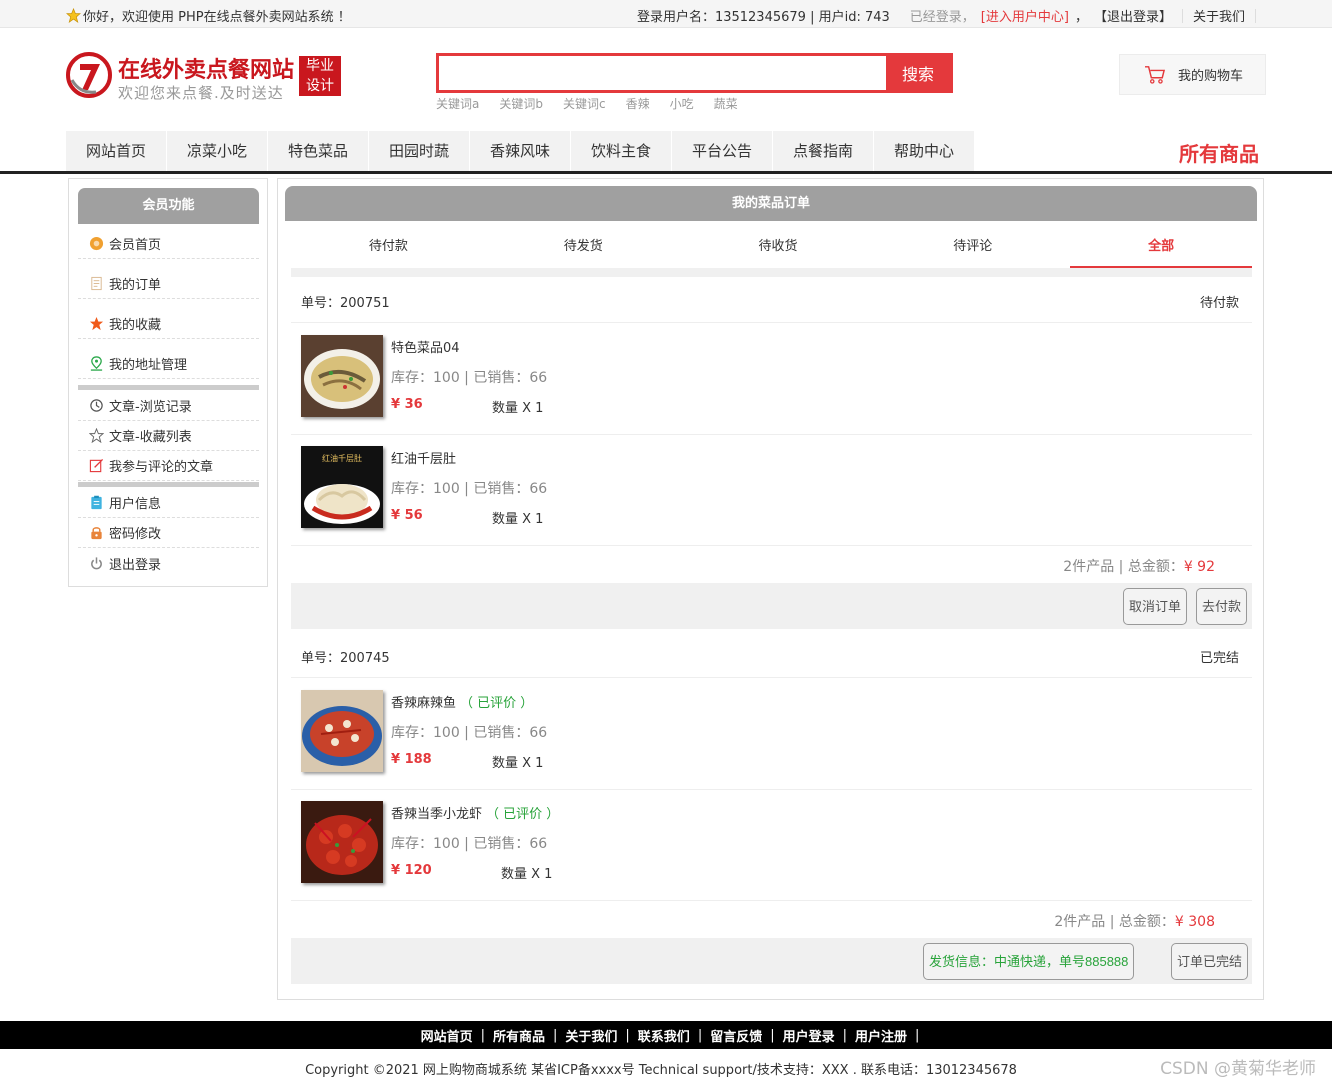 The width and height of the screenshot is (1332, 1086). What do you see at coordinates (150, 437) in the screenshot?
I see `sidebar-item-label: 文章-收藏列表` at bounding box center [150, 437].